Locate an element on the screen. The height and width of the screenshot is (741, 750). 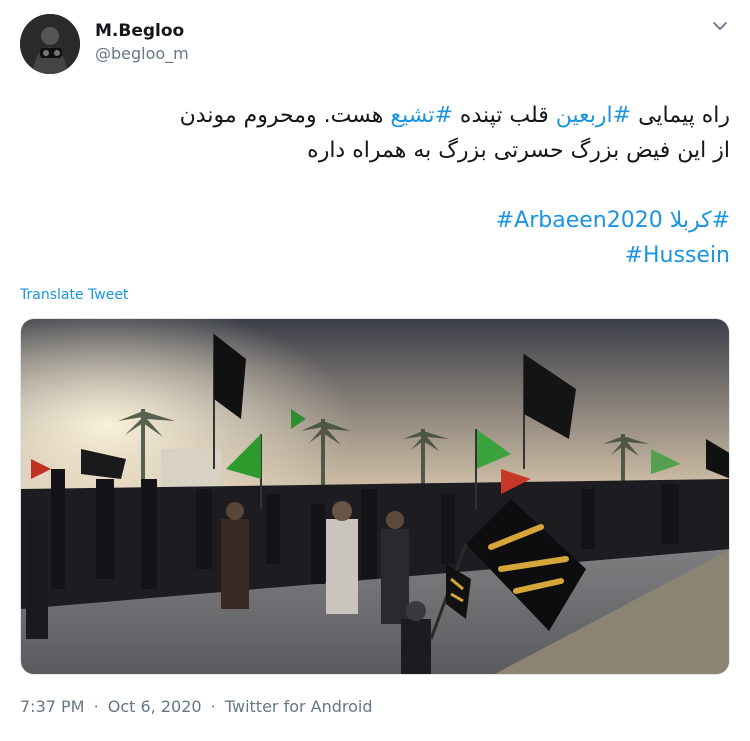
hashtag-arbaeen2020: #Arbaeen2020 is located at coordinates (579, 220).